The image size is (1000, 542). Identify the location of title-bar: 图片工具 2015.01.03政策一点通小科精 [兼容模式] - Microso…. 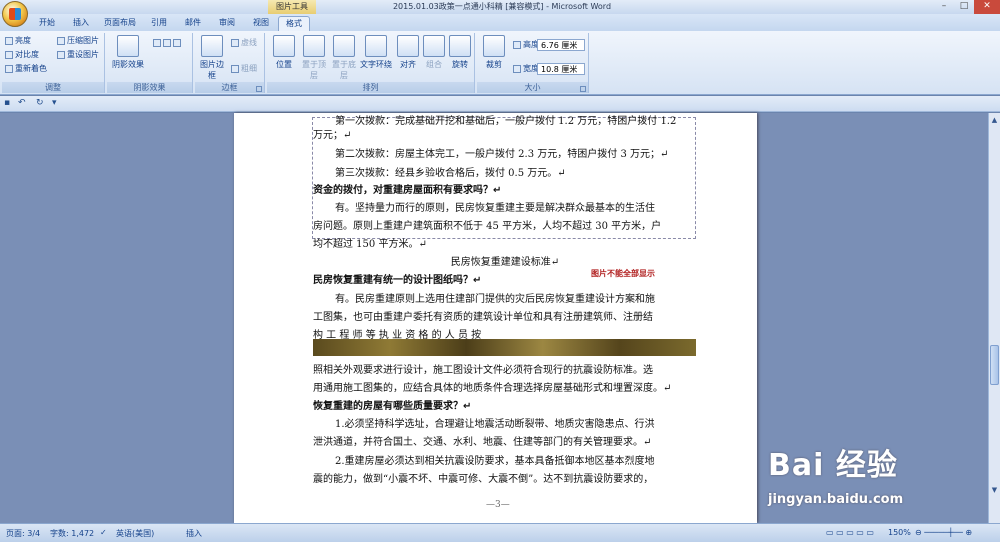
(500, 7).